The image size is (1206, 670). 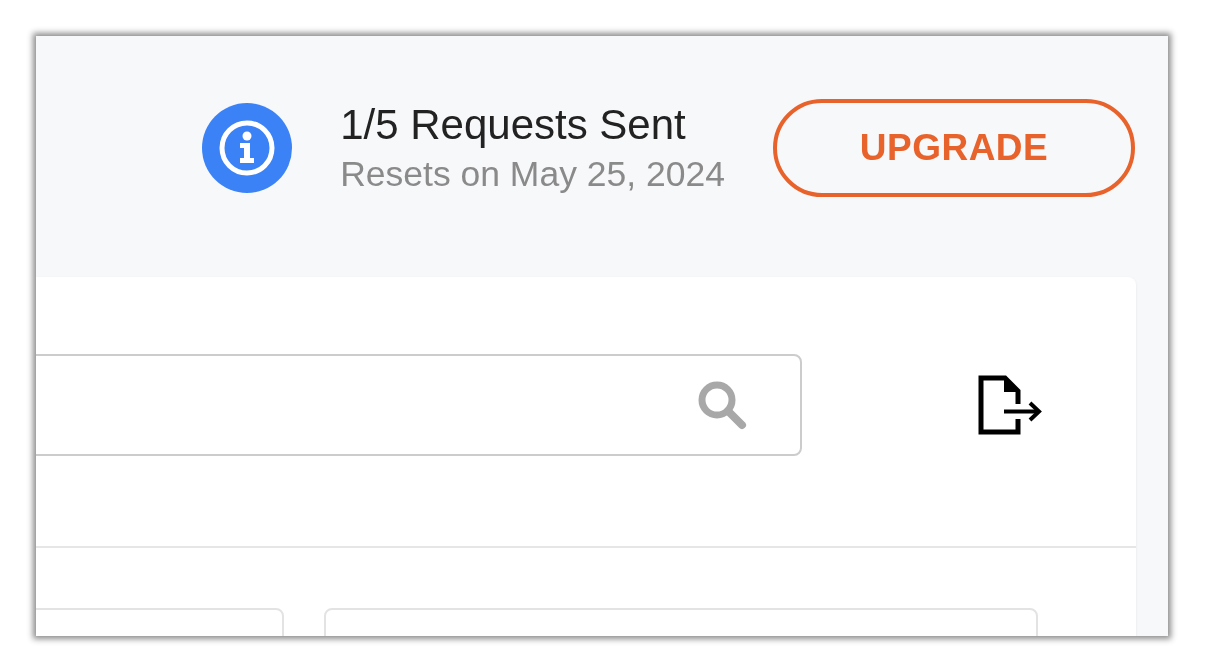 What do you see at coordinates (1011, 405) in the screenshot?
I see `export-file-icon` at bounding box center [1011, 405].